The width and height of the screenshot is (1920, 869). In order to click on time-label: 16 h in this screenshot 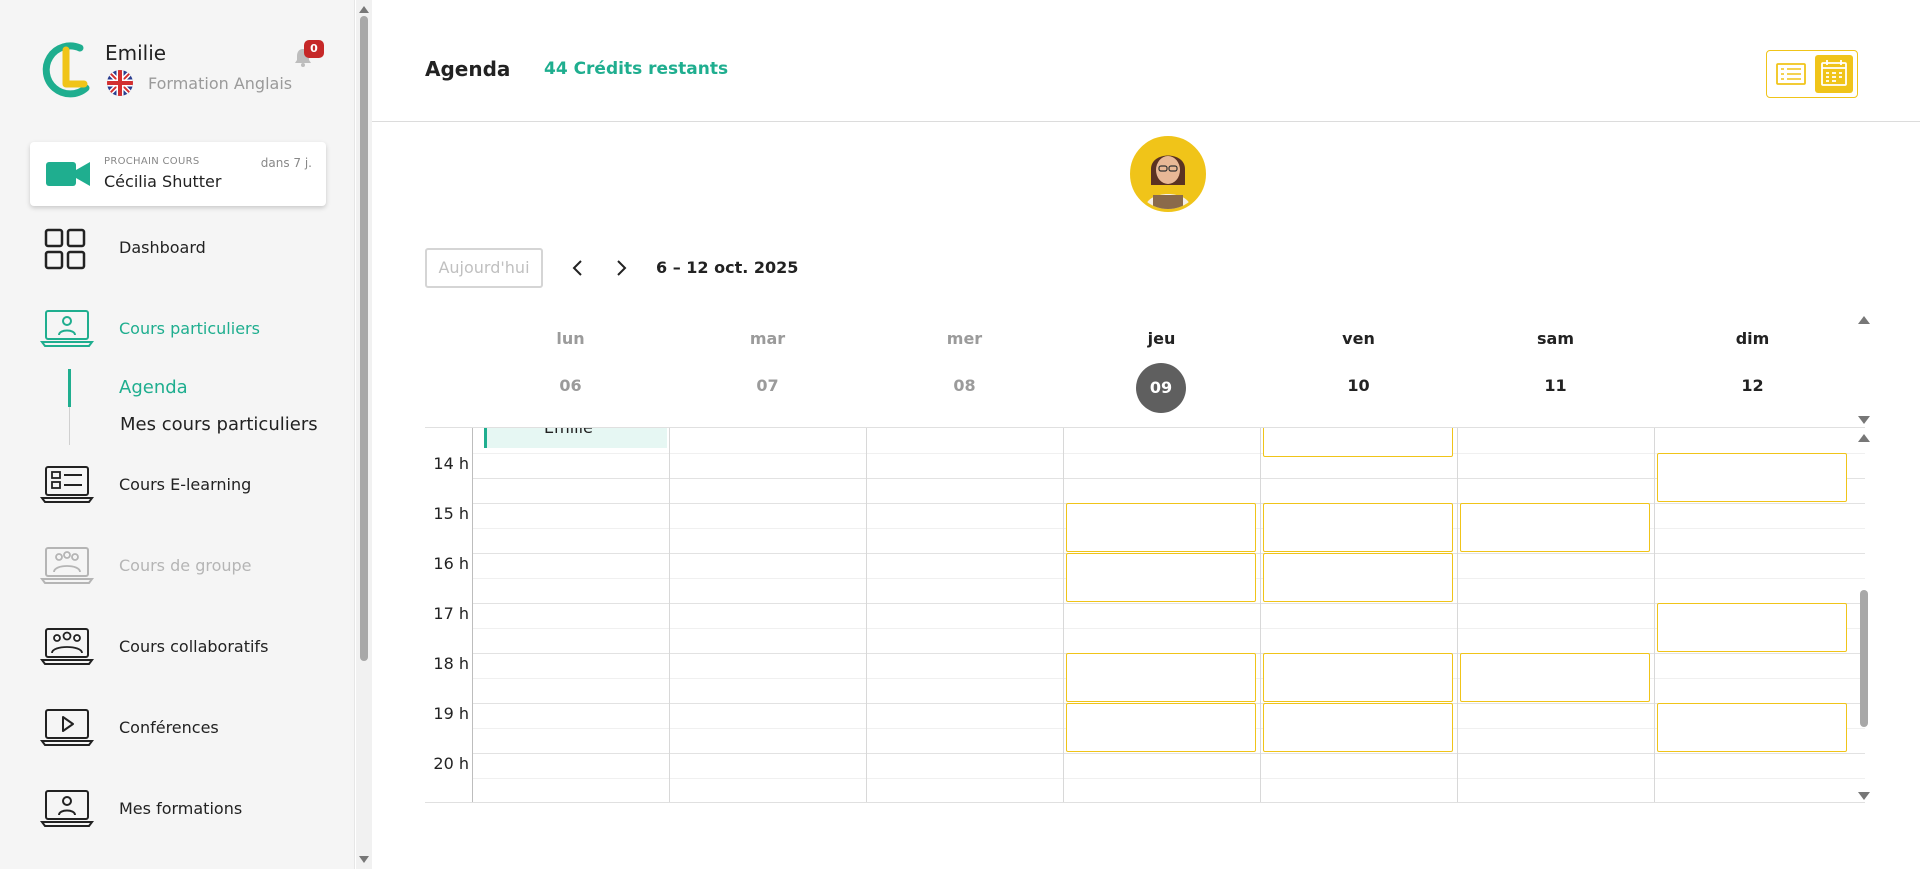, I will do `click(451, 563)`.